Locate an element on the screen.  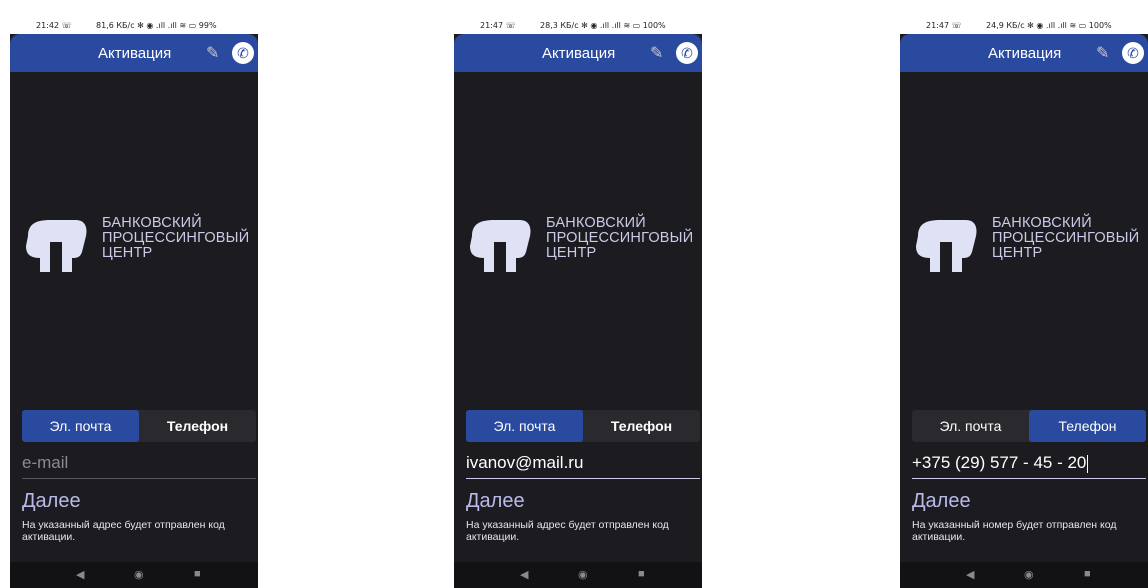
status-stats: 24,9 КБ/с ✻ ◉ .ıll .ıll ≋ ▭ 100% is located at coordinates (1049, 25).